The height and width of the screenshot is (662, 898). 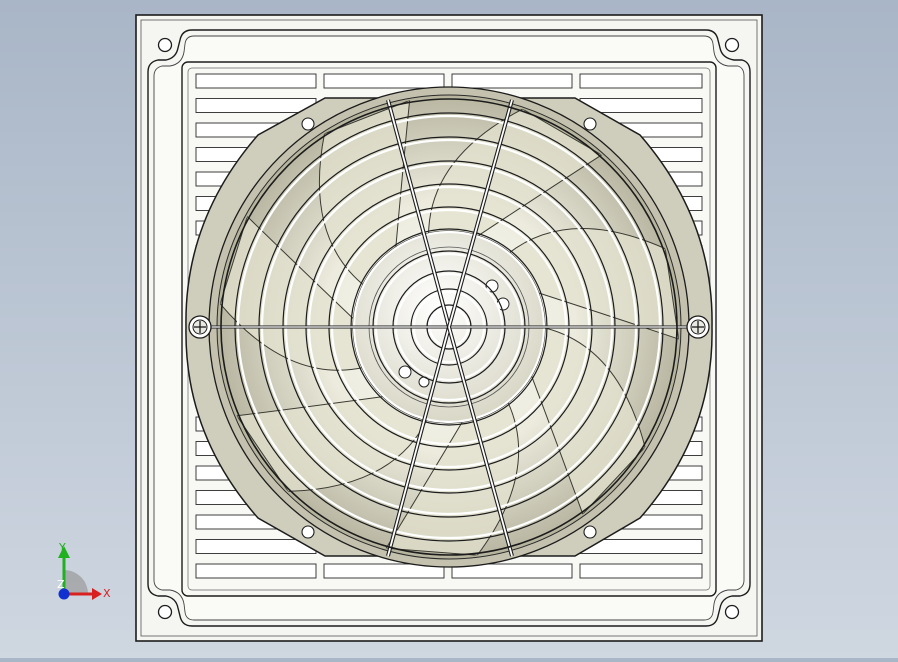 What do you see at coordinates (61, 584) in the screenshot?
I see `z-axis-label: Z` at bounding box center [61, 584].